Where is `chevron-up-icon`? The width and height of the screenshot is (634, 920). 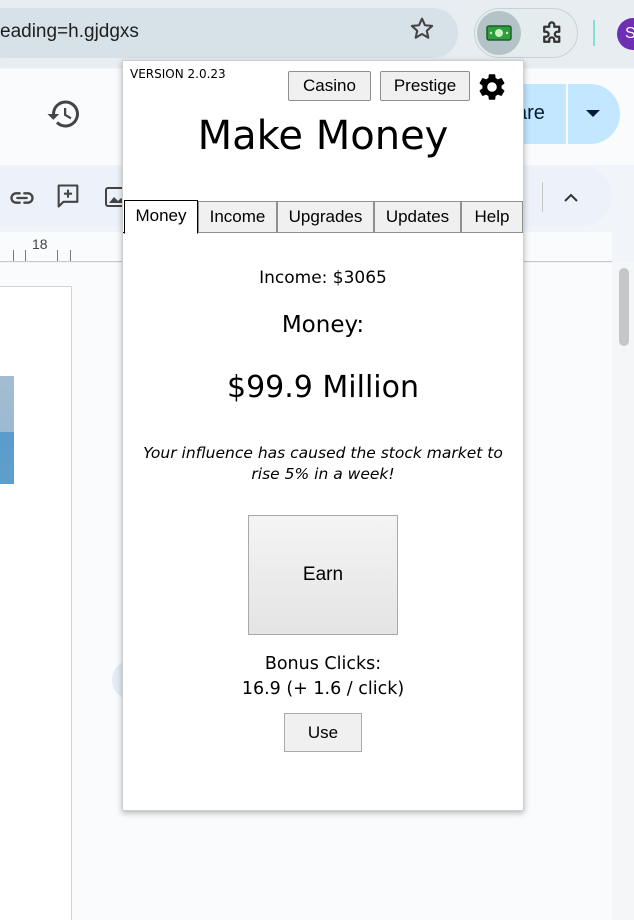 chevron-up-icon is located at coordinates (571, 198).